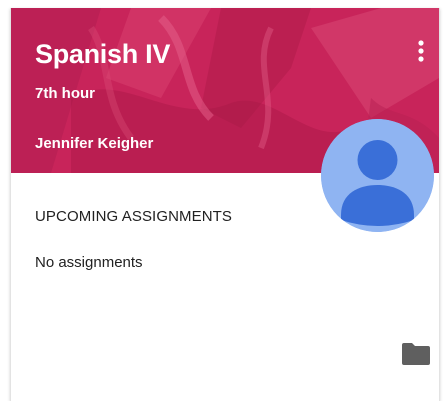 The image size is (448, 401). What do you see at coordinates (102, 54) in the screenshot?
I see `class-title-link: Spanish IV` at bounding box center [102, 54].